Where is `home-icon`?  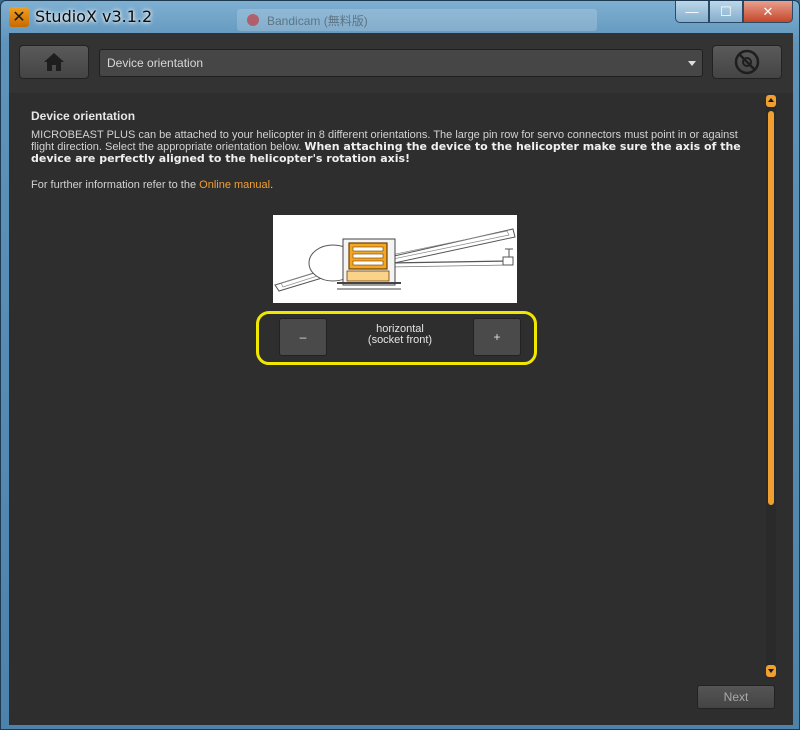 home-icon is located at coordinates (54, 62).